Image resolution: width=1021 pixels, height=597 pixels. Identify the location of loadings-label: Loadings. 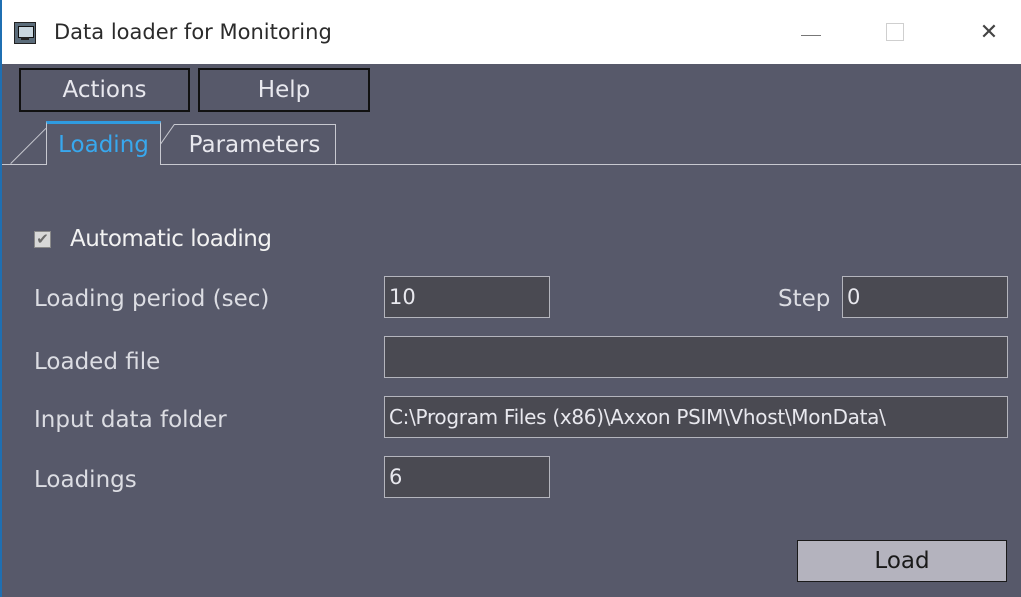
(85, 480).